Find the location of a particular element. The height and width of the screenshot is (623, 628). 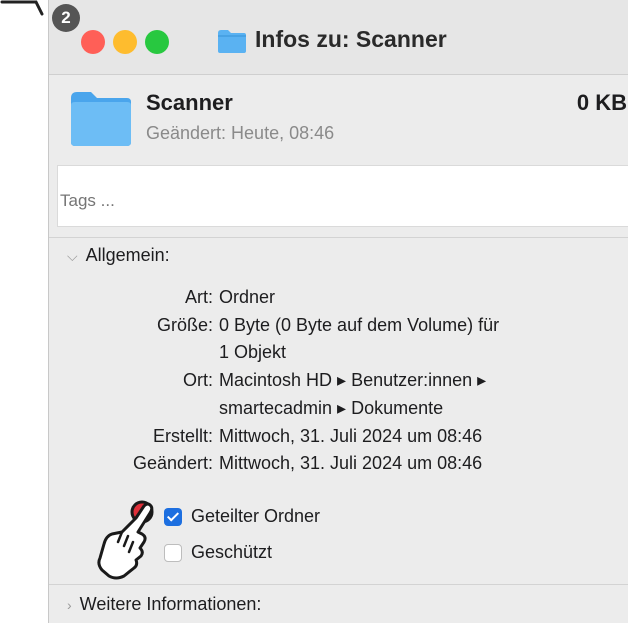

minimize-window-button is located at coordinates (125, 42).